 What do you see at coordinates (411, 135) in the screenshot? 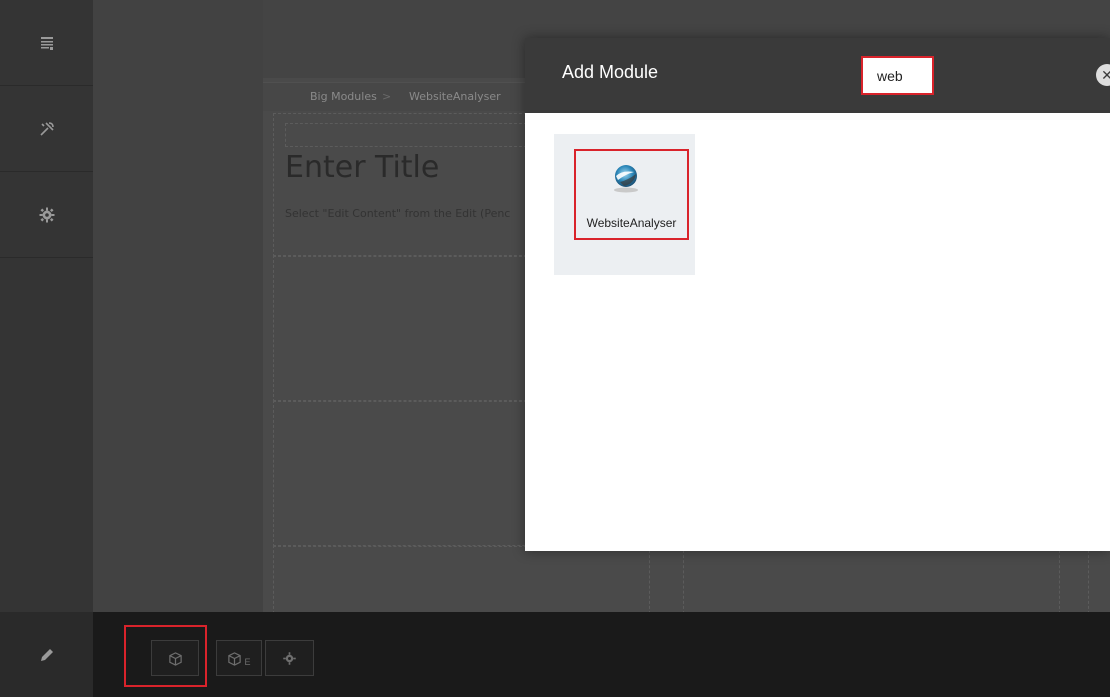
I see `pane-placeholder` at bounding box center [411, 135].